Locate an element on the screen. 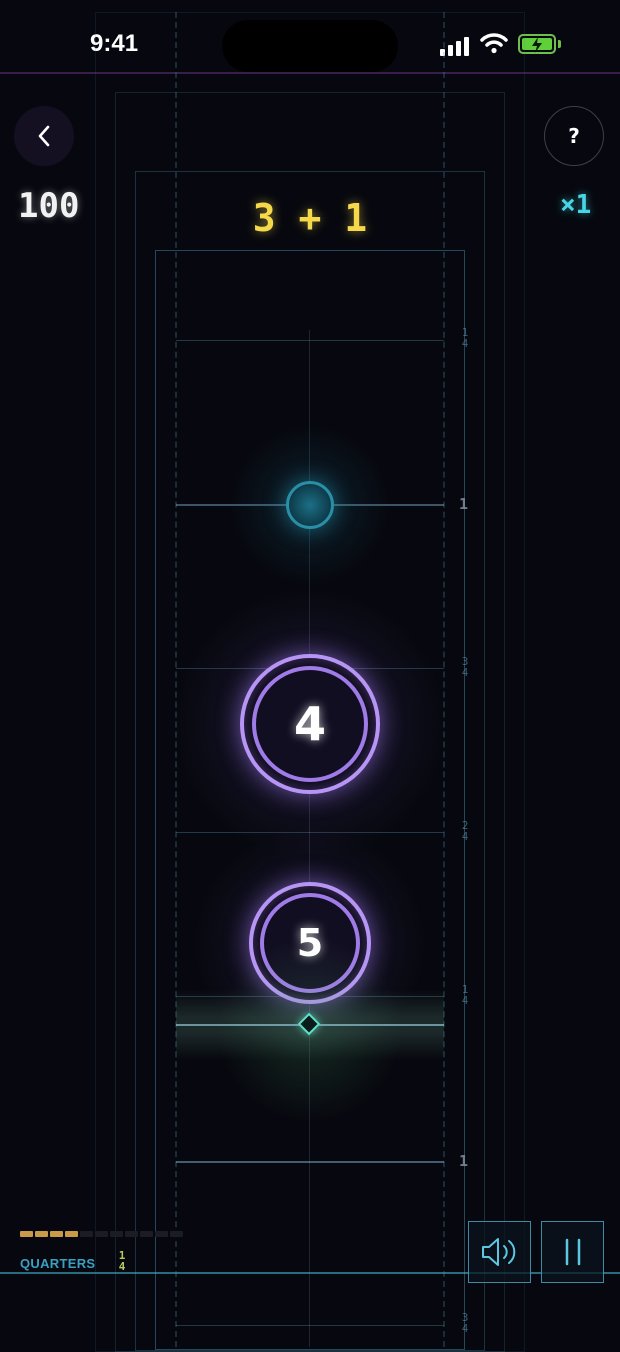  combo-multiplier: ×1 is located at coordinates (576, 205).